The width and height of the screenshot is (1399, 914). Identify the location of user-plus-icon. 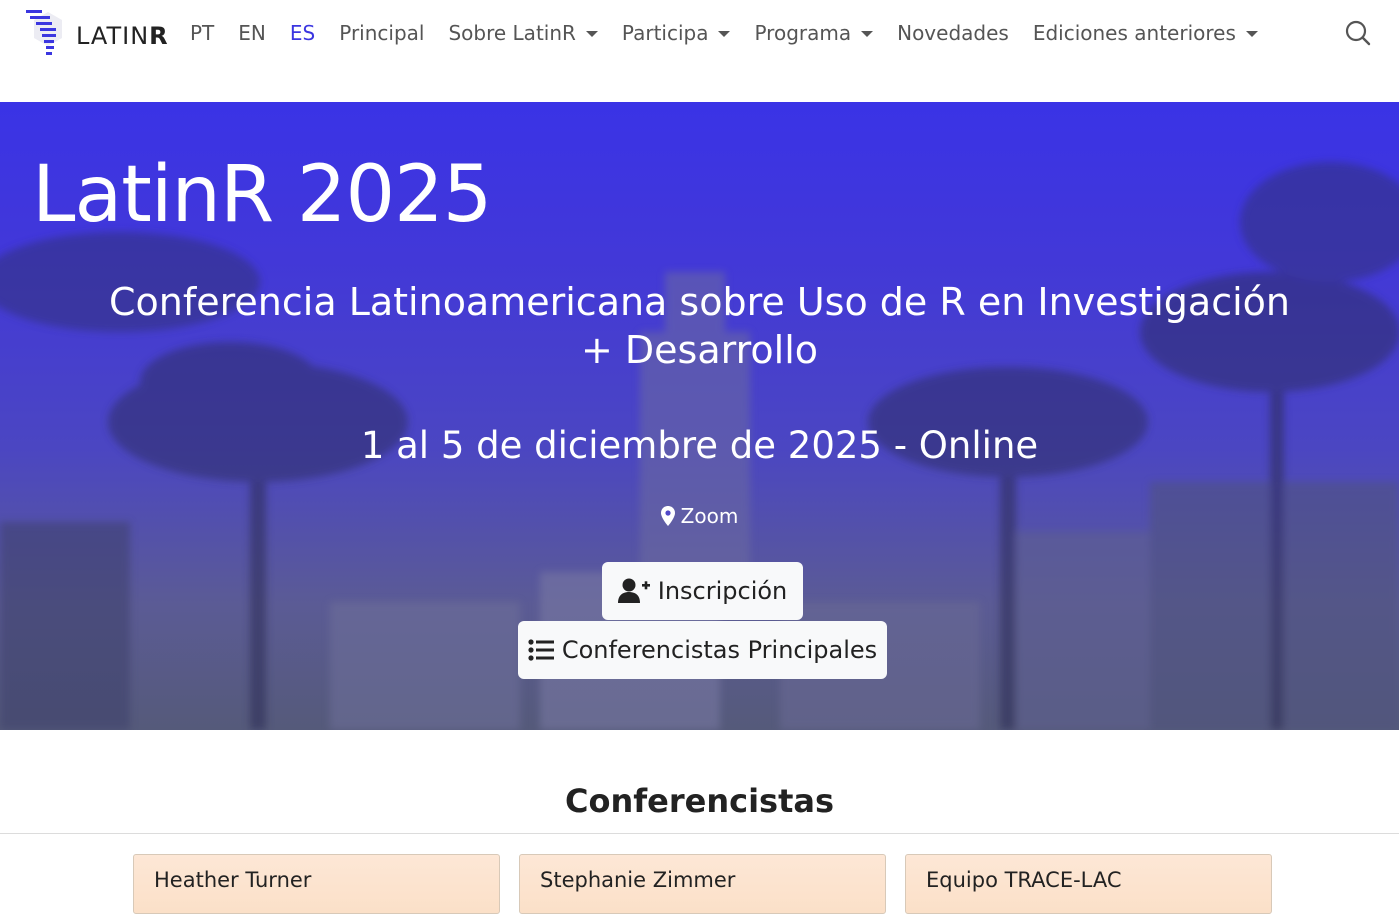
(633, 590).